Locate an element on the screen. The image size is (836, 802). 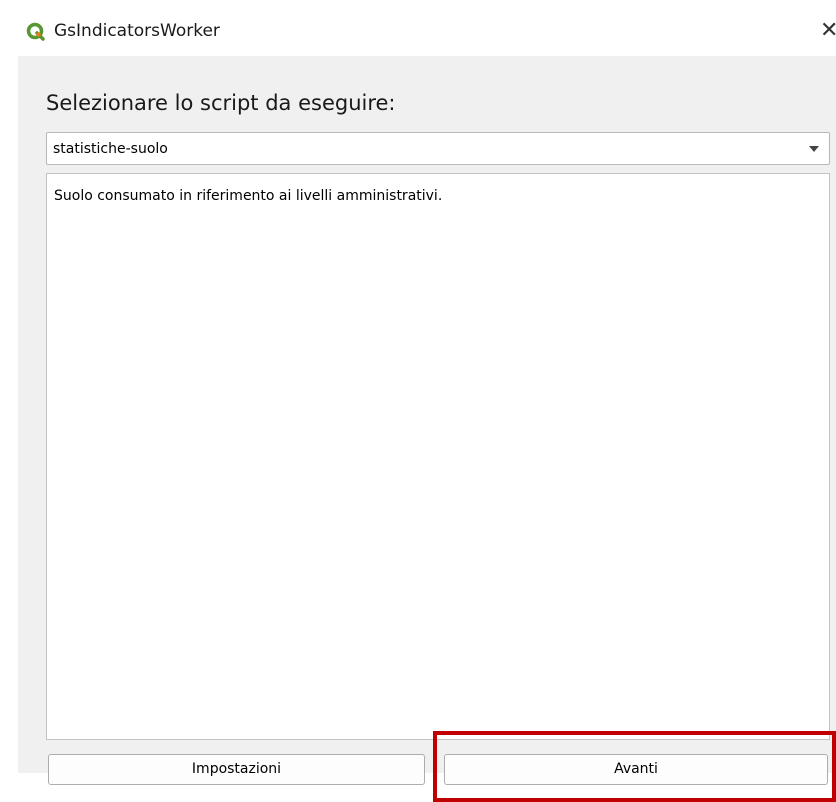
title-bar: GsIndicatorsWorker ✕ is located at coordinates (427, 32).